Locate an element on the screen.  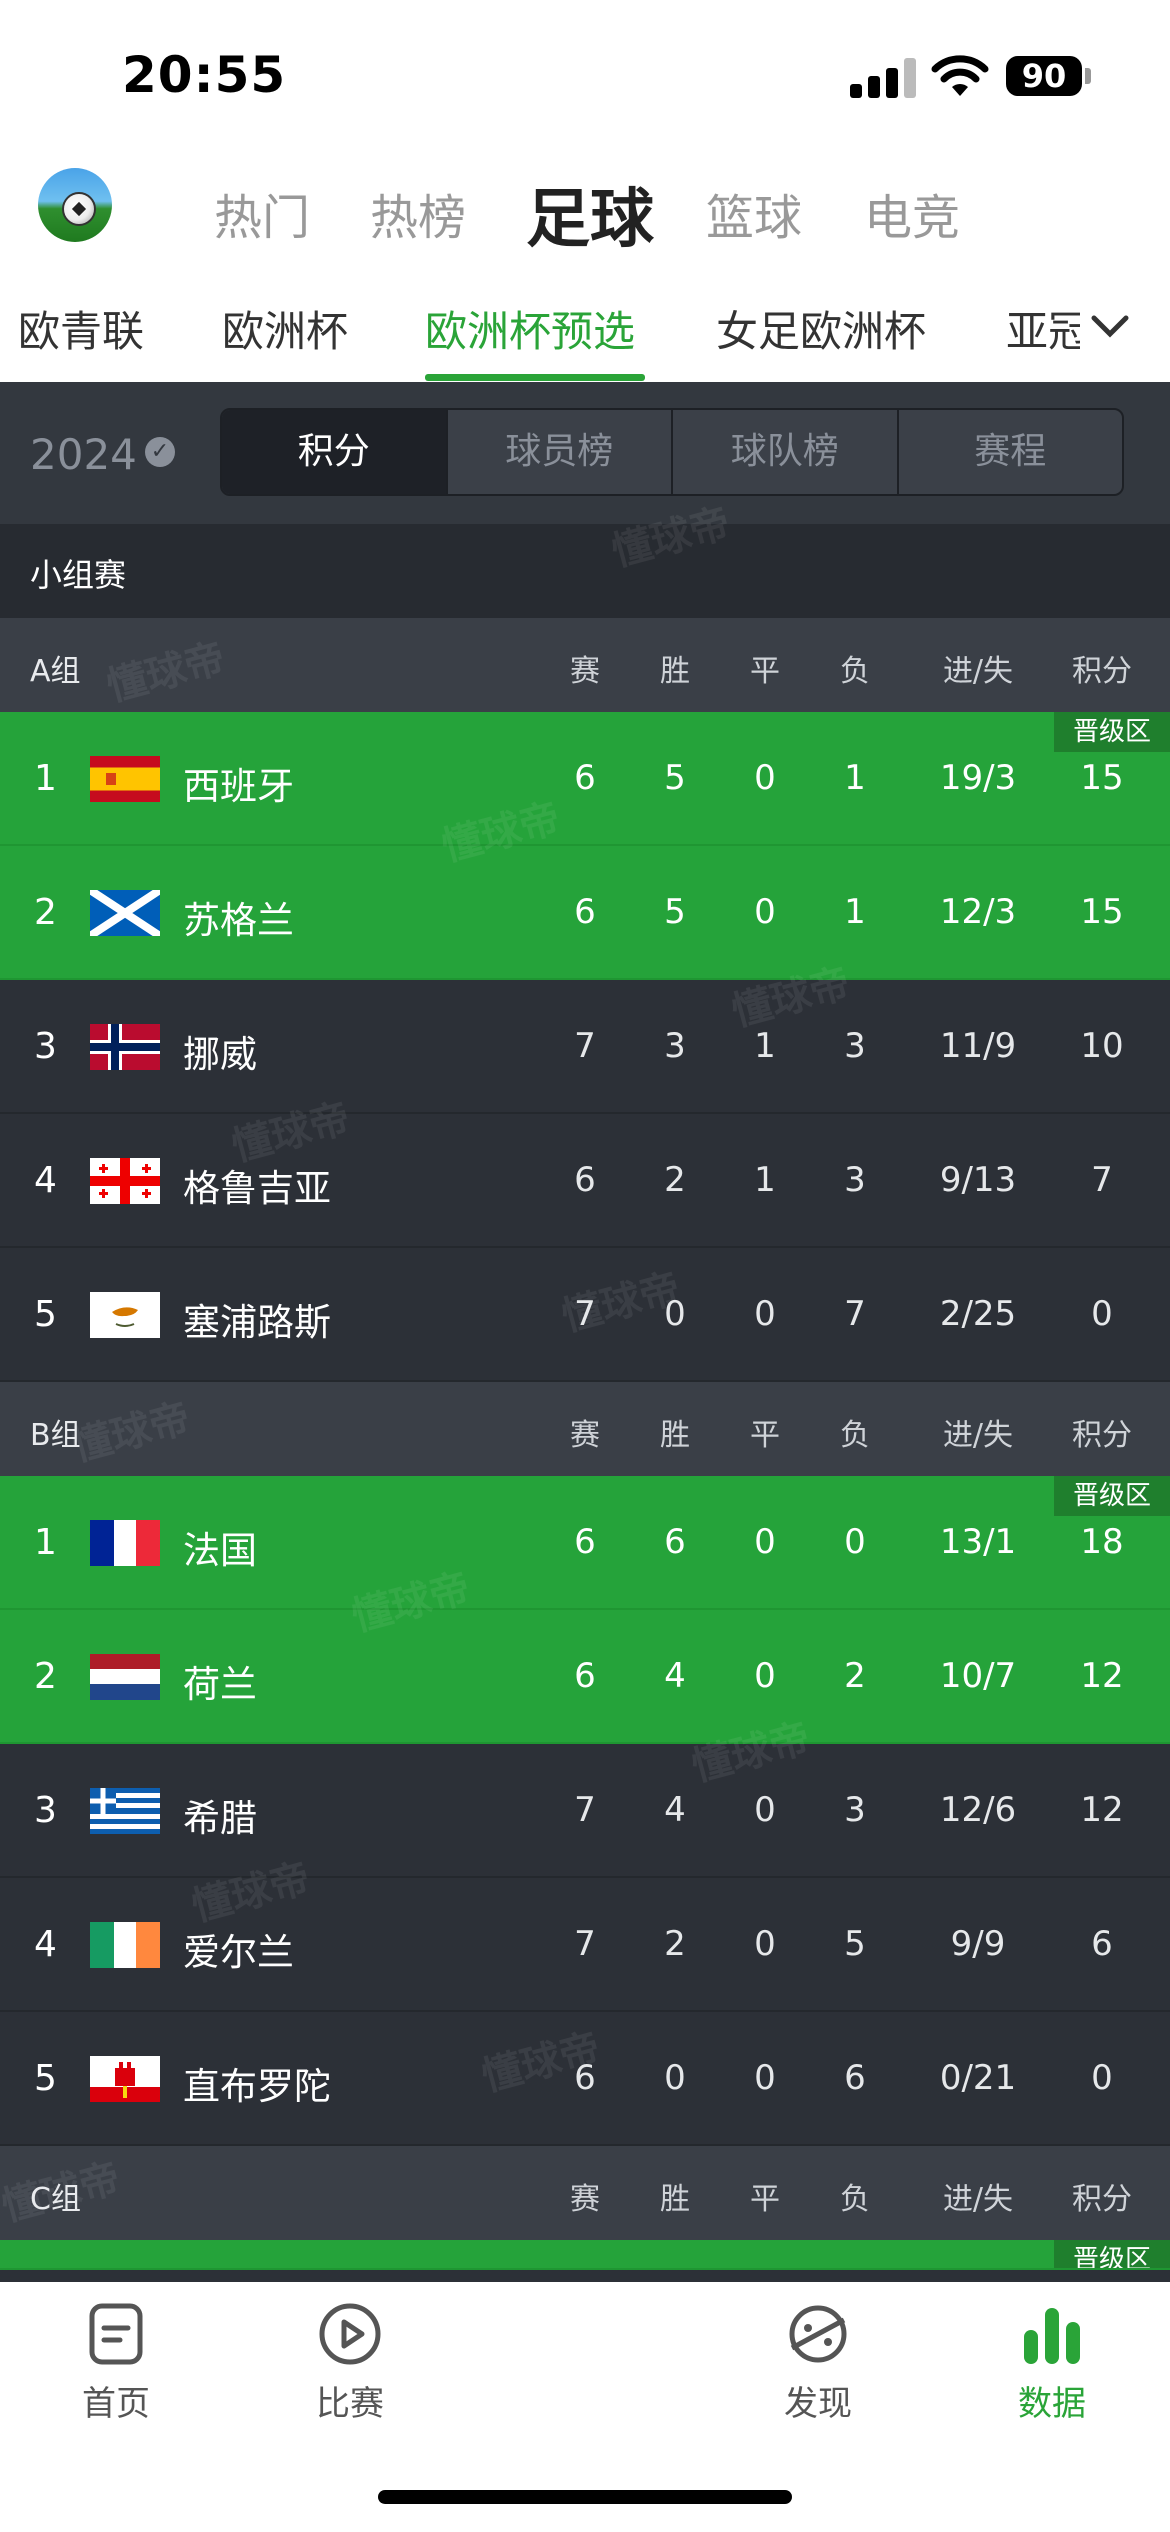
team-rank: 2 is located at coordinates (45, 912).